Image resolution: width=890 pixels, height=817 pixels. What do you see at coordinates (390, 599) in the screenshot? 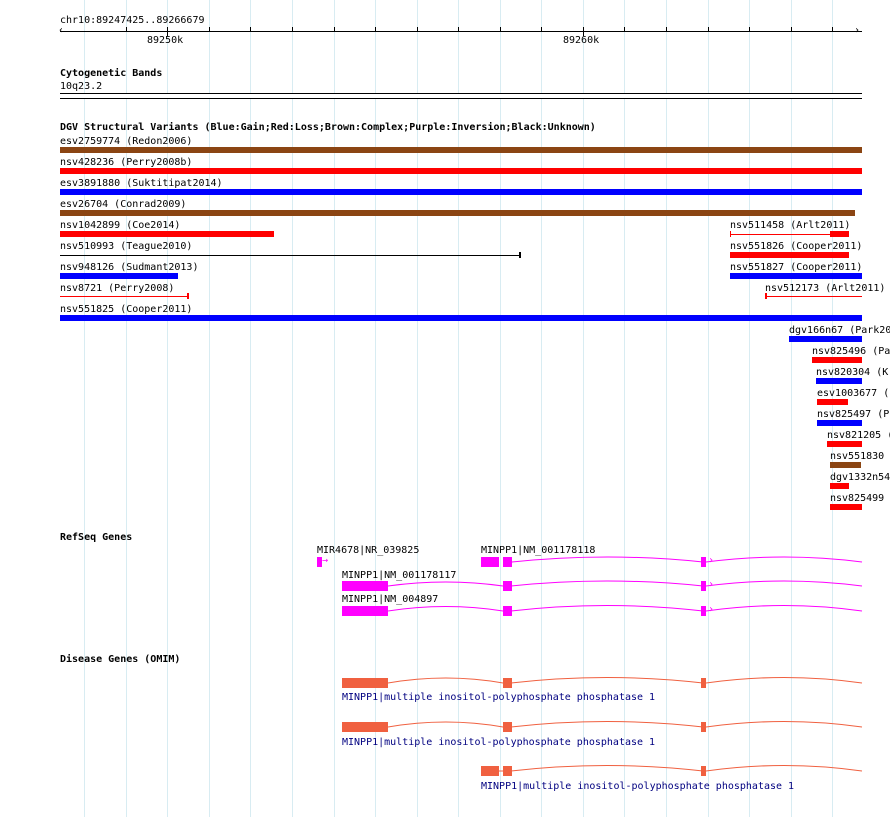
I see `transcript-label: MINPP1|NM_004897` at bounding box center [390, 599].